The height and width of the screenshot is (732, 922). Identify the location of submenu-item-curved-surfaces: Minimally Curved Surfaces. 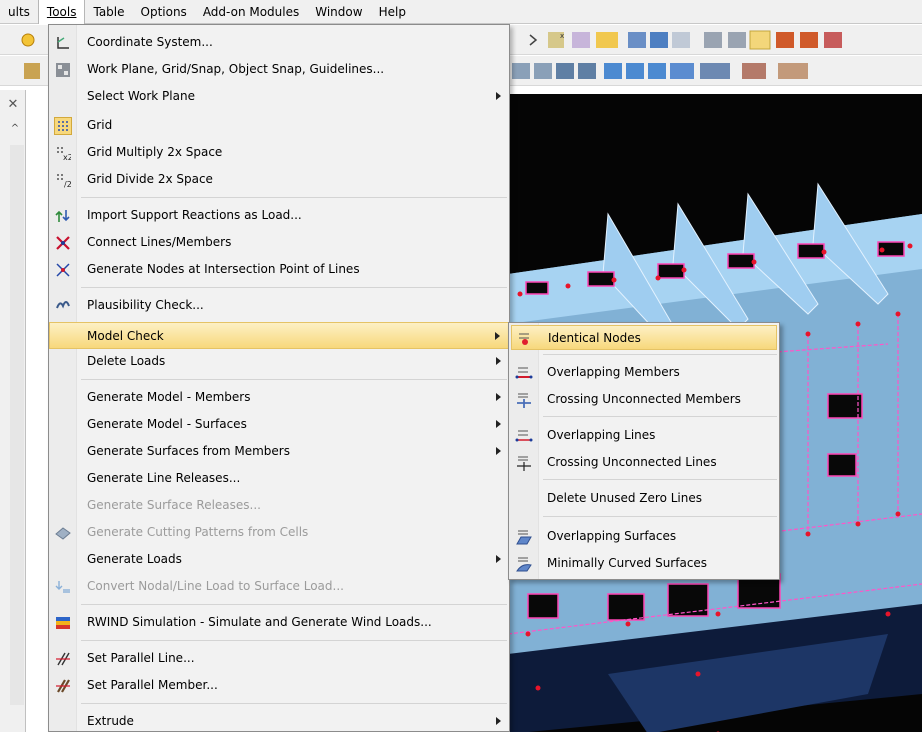
(644, 563).